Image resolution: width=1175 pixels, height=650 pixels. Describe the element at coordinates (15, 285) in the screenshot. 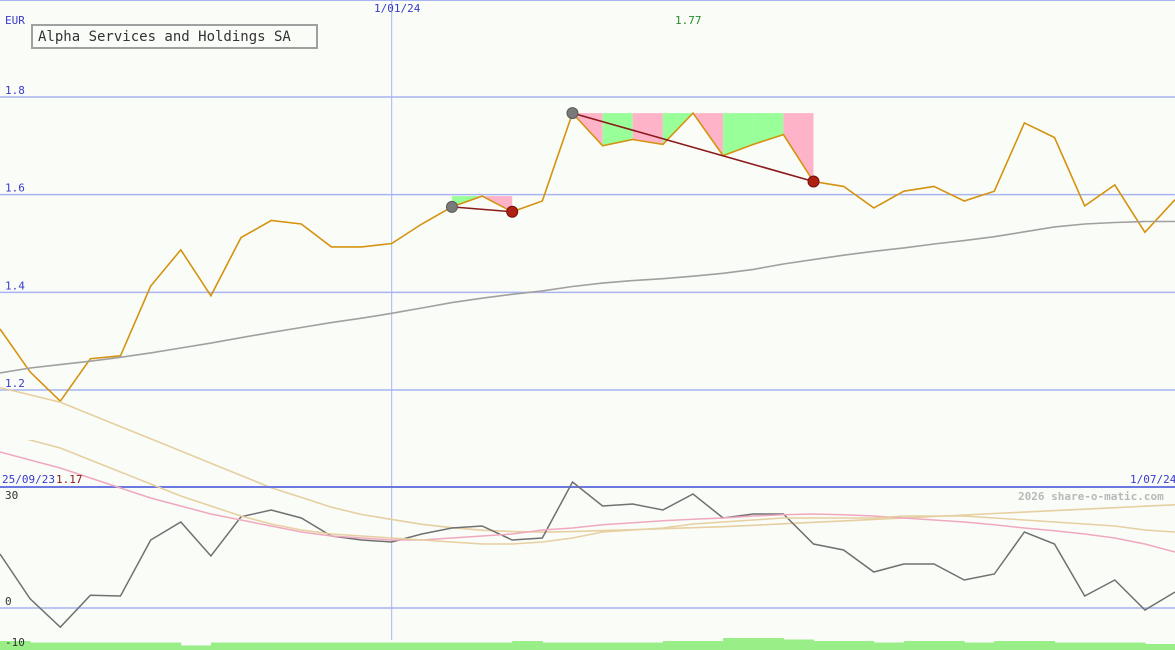

I see `y-tick-label-1.4: 1.4` at that location.